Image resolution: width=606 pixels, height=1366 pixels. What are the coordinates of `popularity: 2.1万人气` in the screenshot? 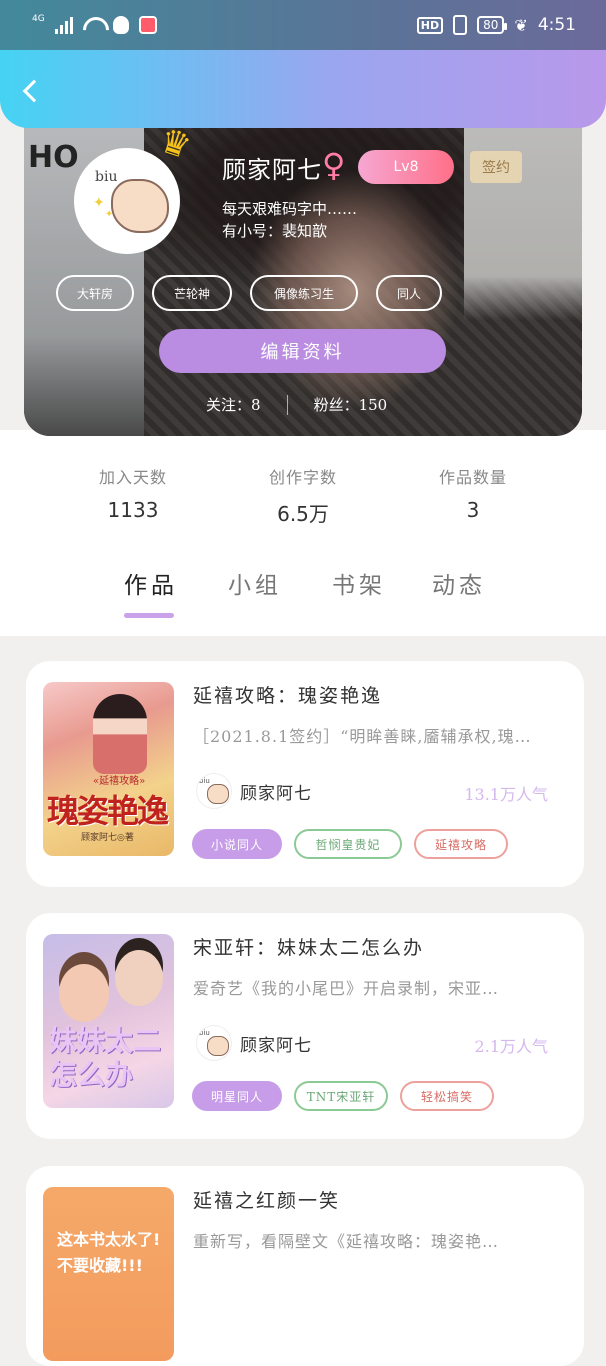 It's located at (511, 1046).